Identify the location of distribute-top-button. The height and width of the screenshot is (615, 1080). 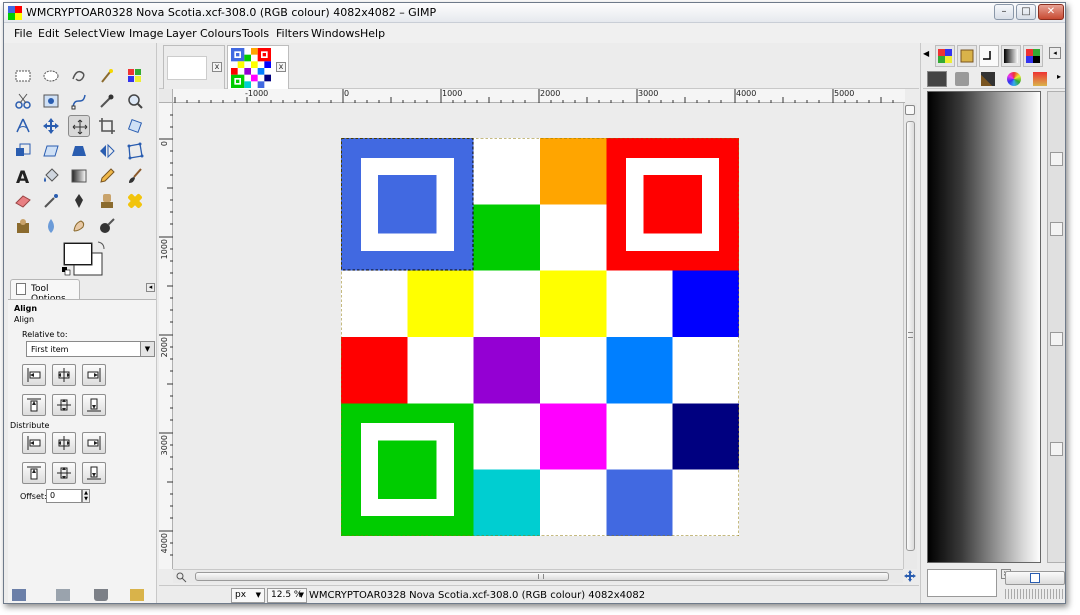
(34, 473).